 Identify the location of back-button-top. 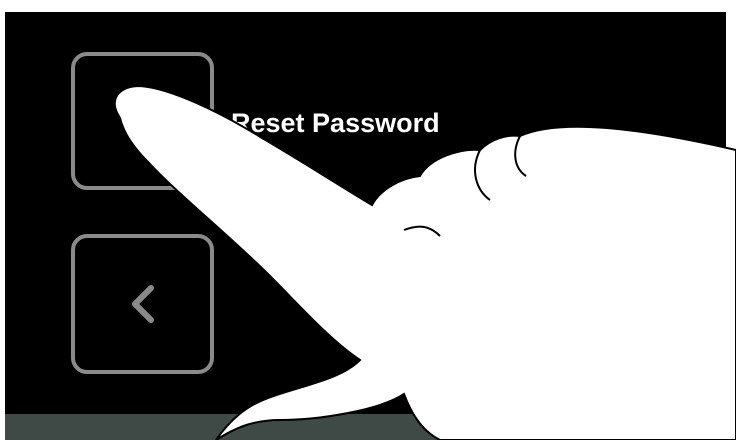
(142, 121).